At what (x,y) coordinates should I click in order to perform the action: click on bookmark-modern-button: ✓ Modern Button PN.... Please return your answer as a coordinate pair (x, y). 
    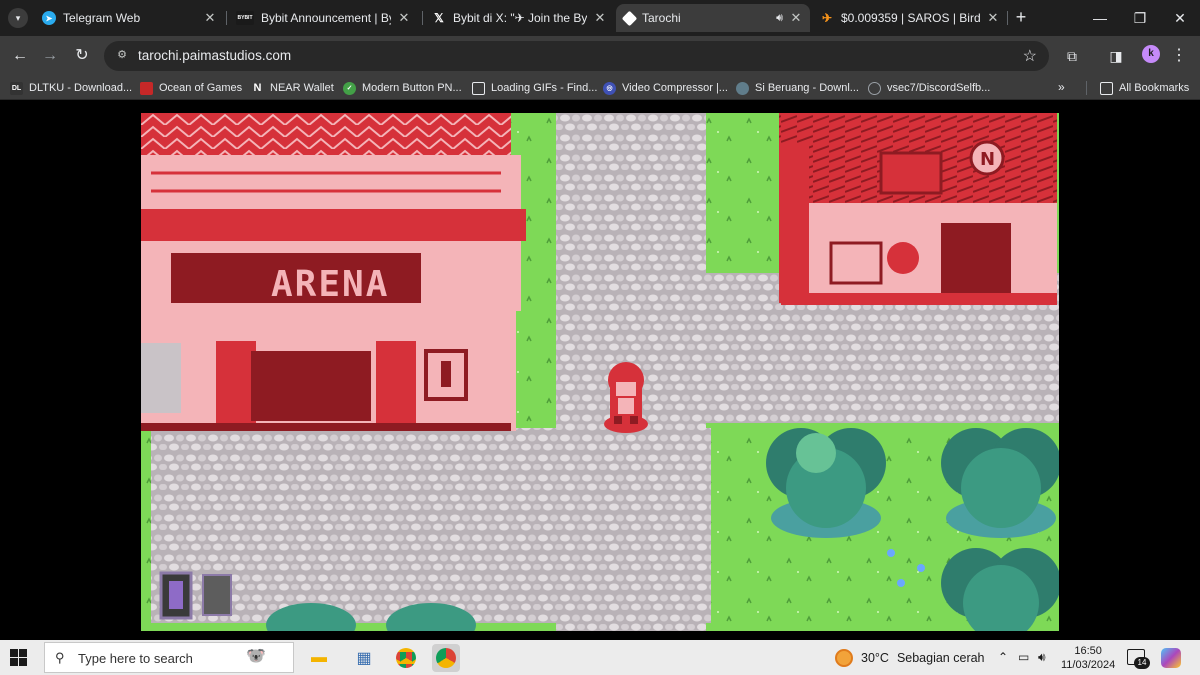
    Looking at the image, I should click on (402, 88).